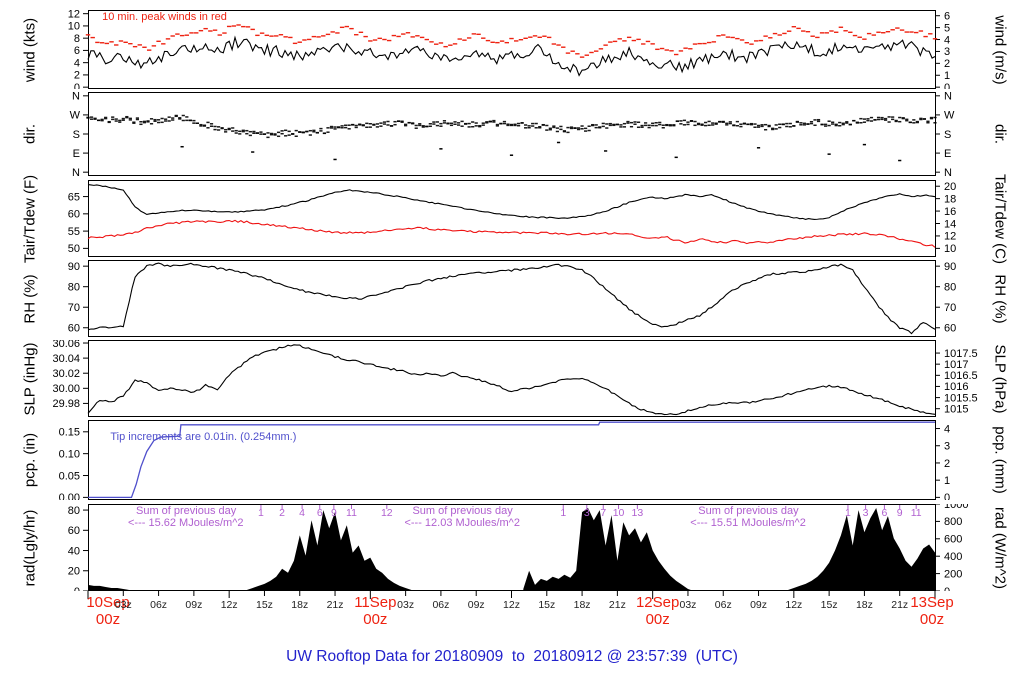 The height and width of the screenshot is (700, 1024). Describe the element at coordinates (900, 513) in the screenshot. I see `svg-text: 9` at that location.